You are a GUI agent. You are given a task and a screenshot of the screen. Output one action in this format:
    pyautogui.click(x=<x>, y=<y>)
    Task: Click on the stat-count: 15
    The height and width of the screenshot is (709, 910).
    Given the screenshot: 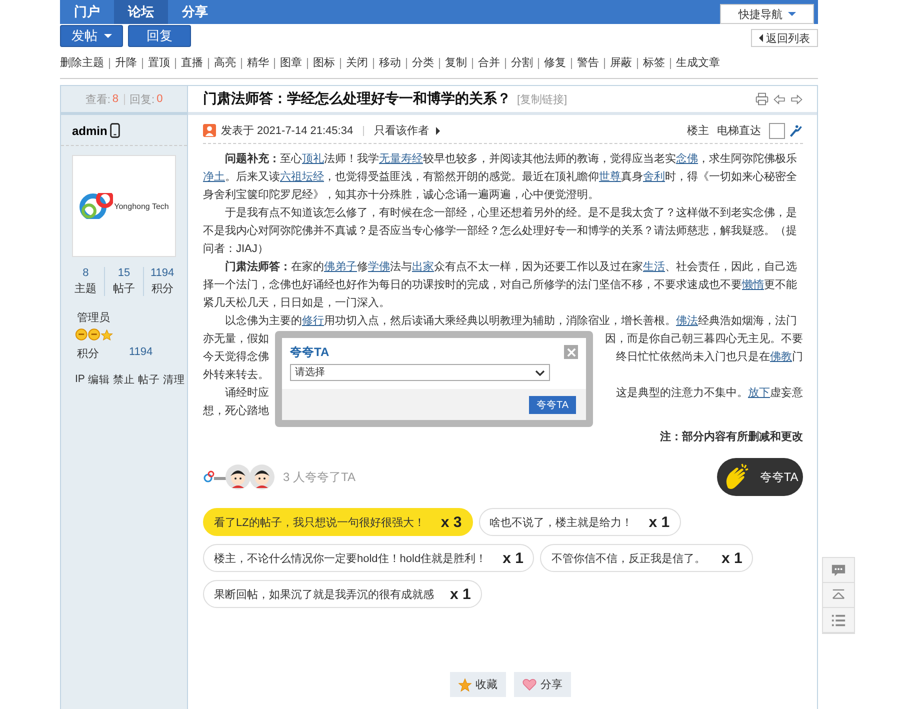 What is the action you would take?
    pyautogui.click(x=124, y=273)
    